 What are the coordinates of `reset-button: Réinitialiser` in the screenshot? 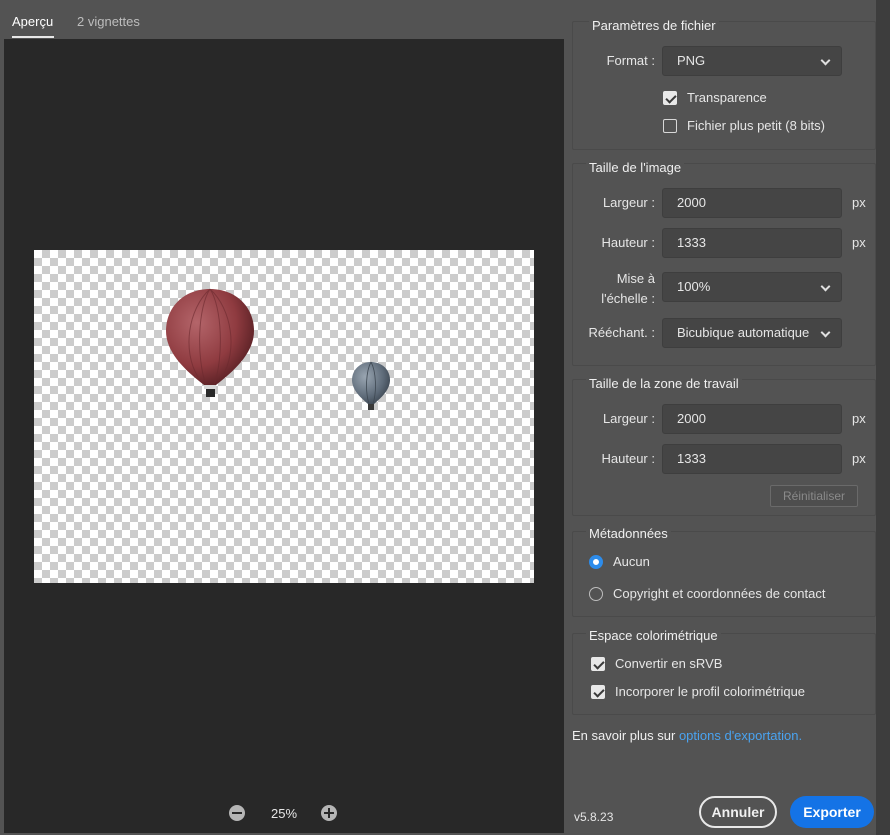 It's located at (814, 496).